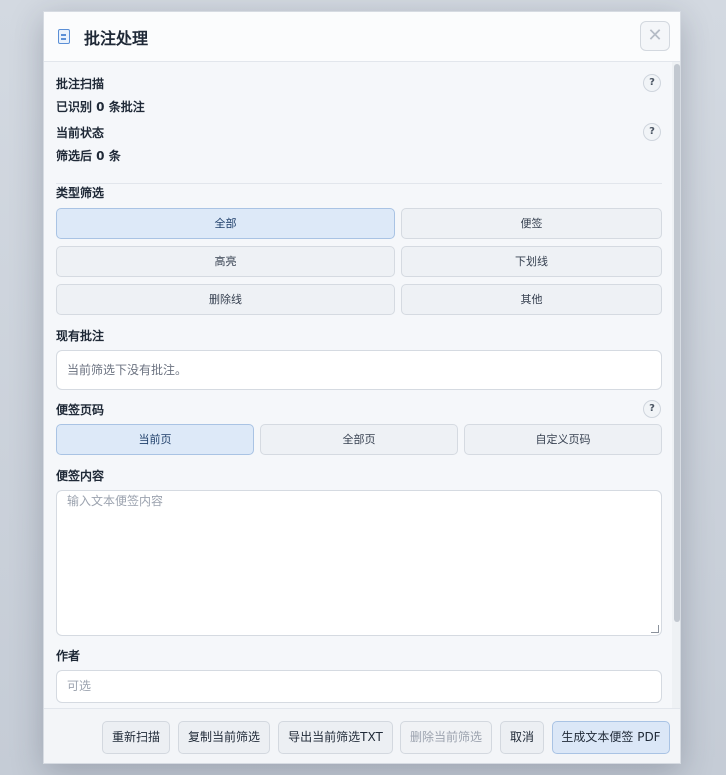  I want to click on note-content-label: 便签内容, so click(80, 476).